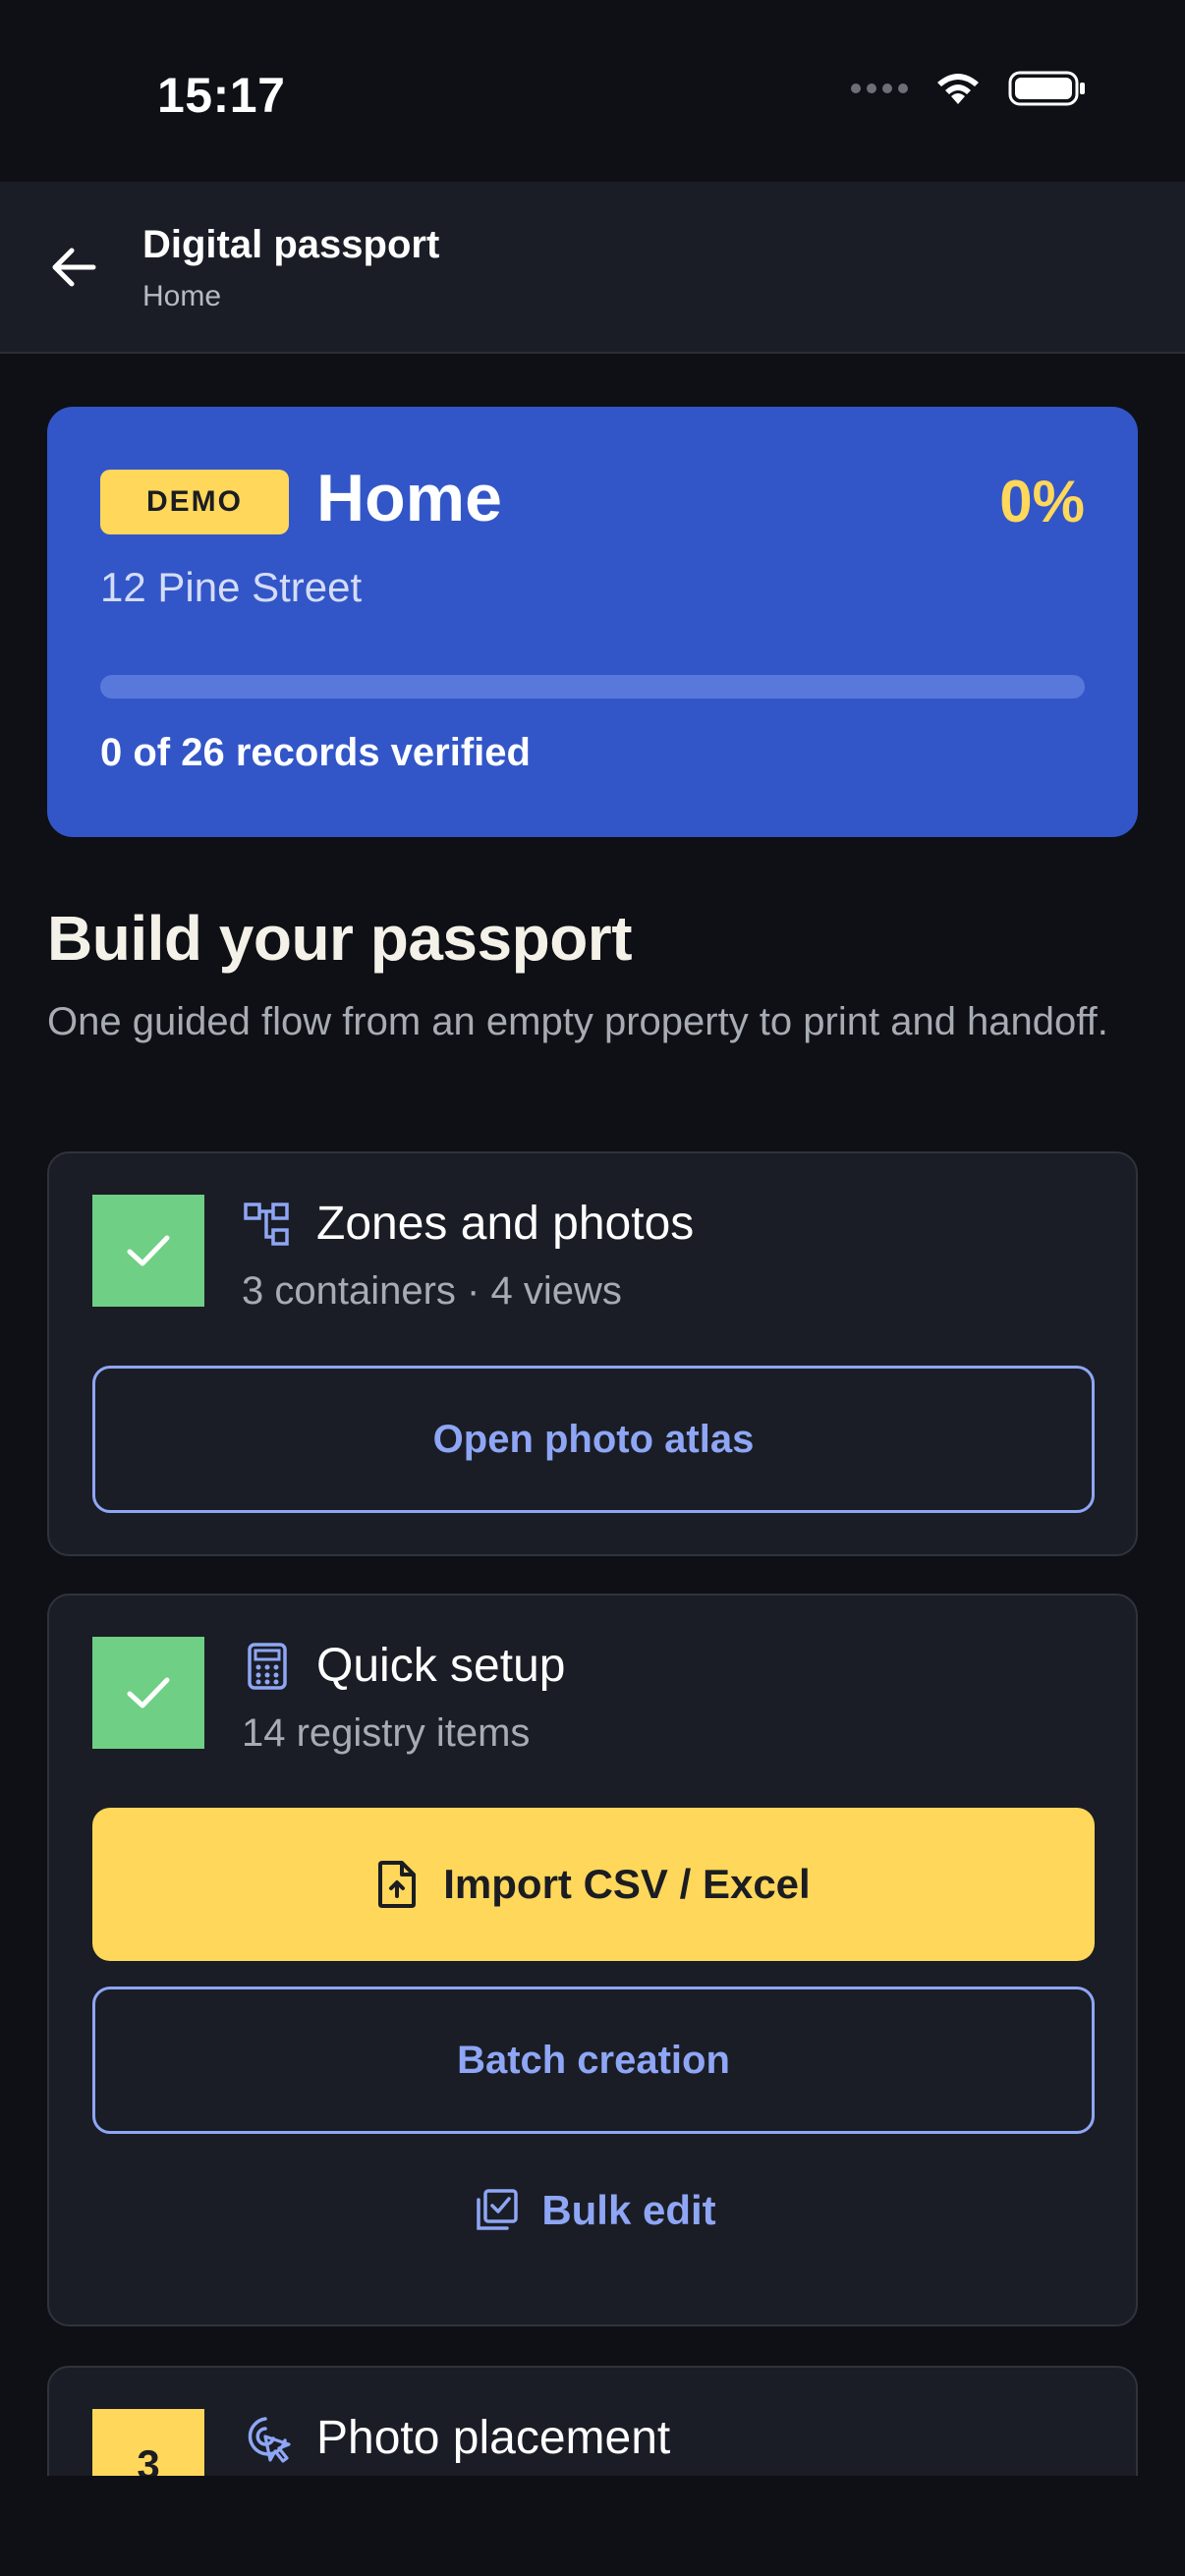 This screenshot has height=2576, width=1185. Describe the element at coordinates (958, 89) in the screenshot. I see `wifi-icon` at that location.